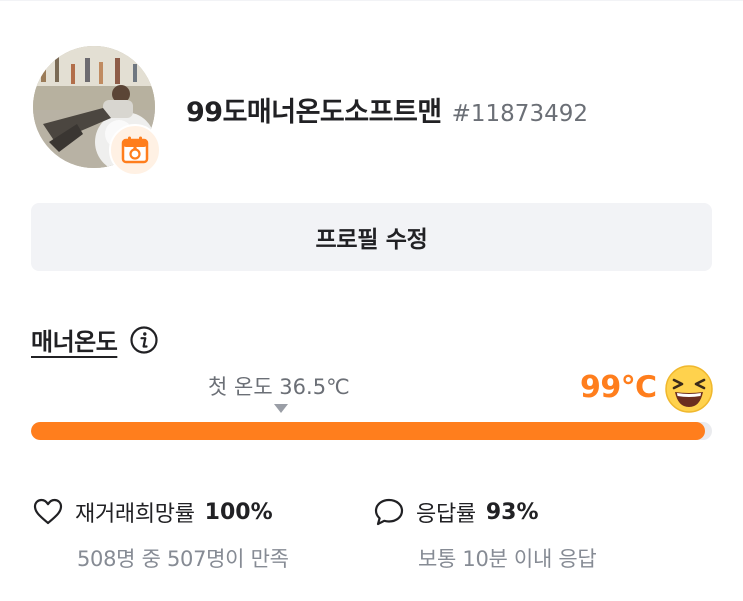 The image size is (743, 601). I want to click on manner-temperature-header: 매너온도, so click(95, 339).